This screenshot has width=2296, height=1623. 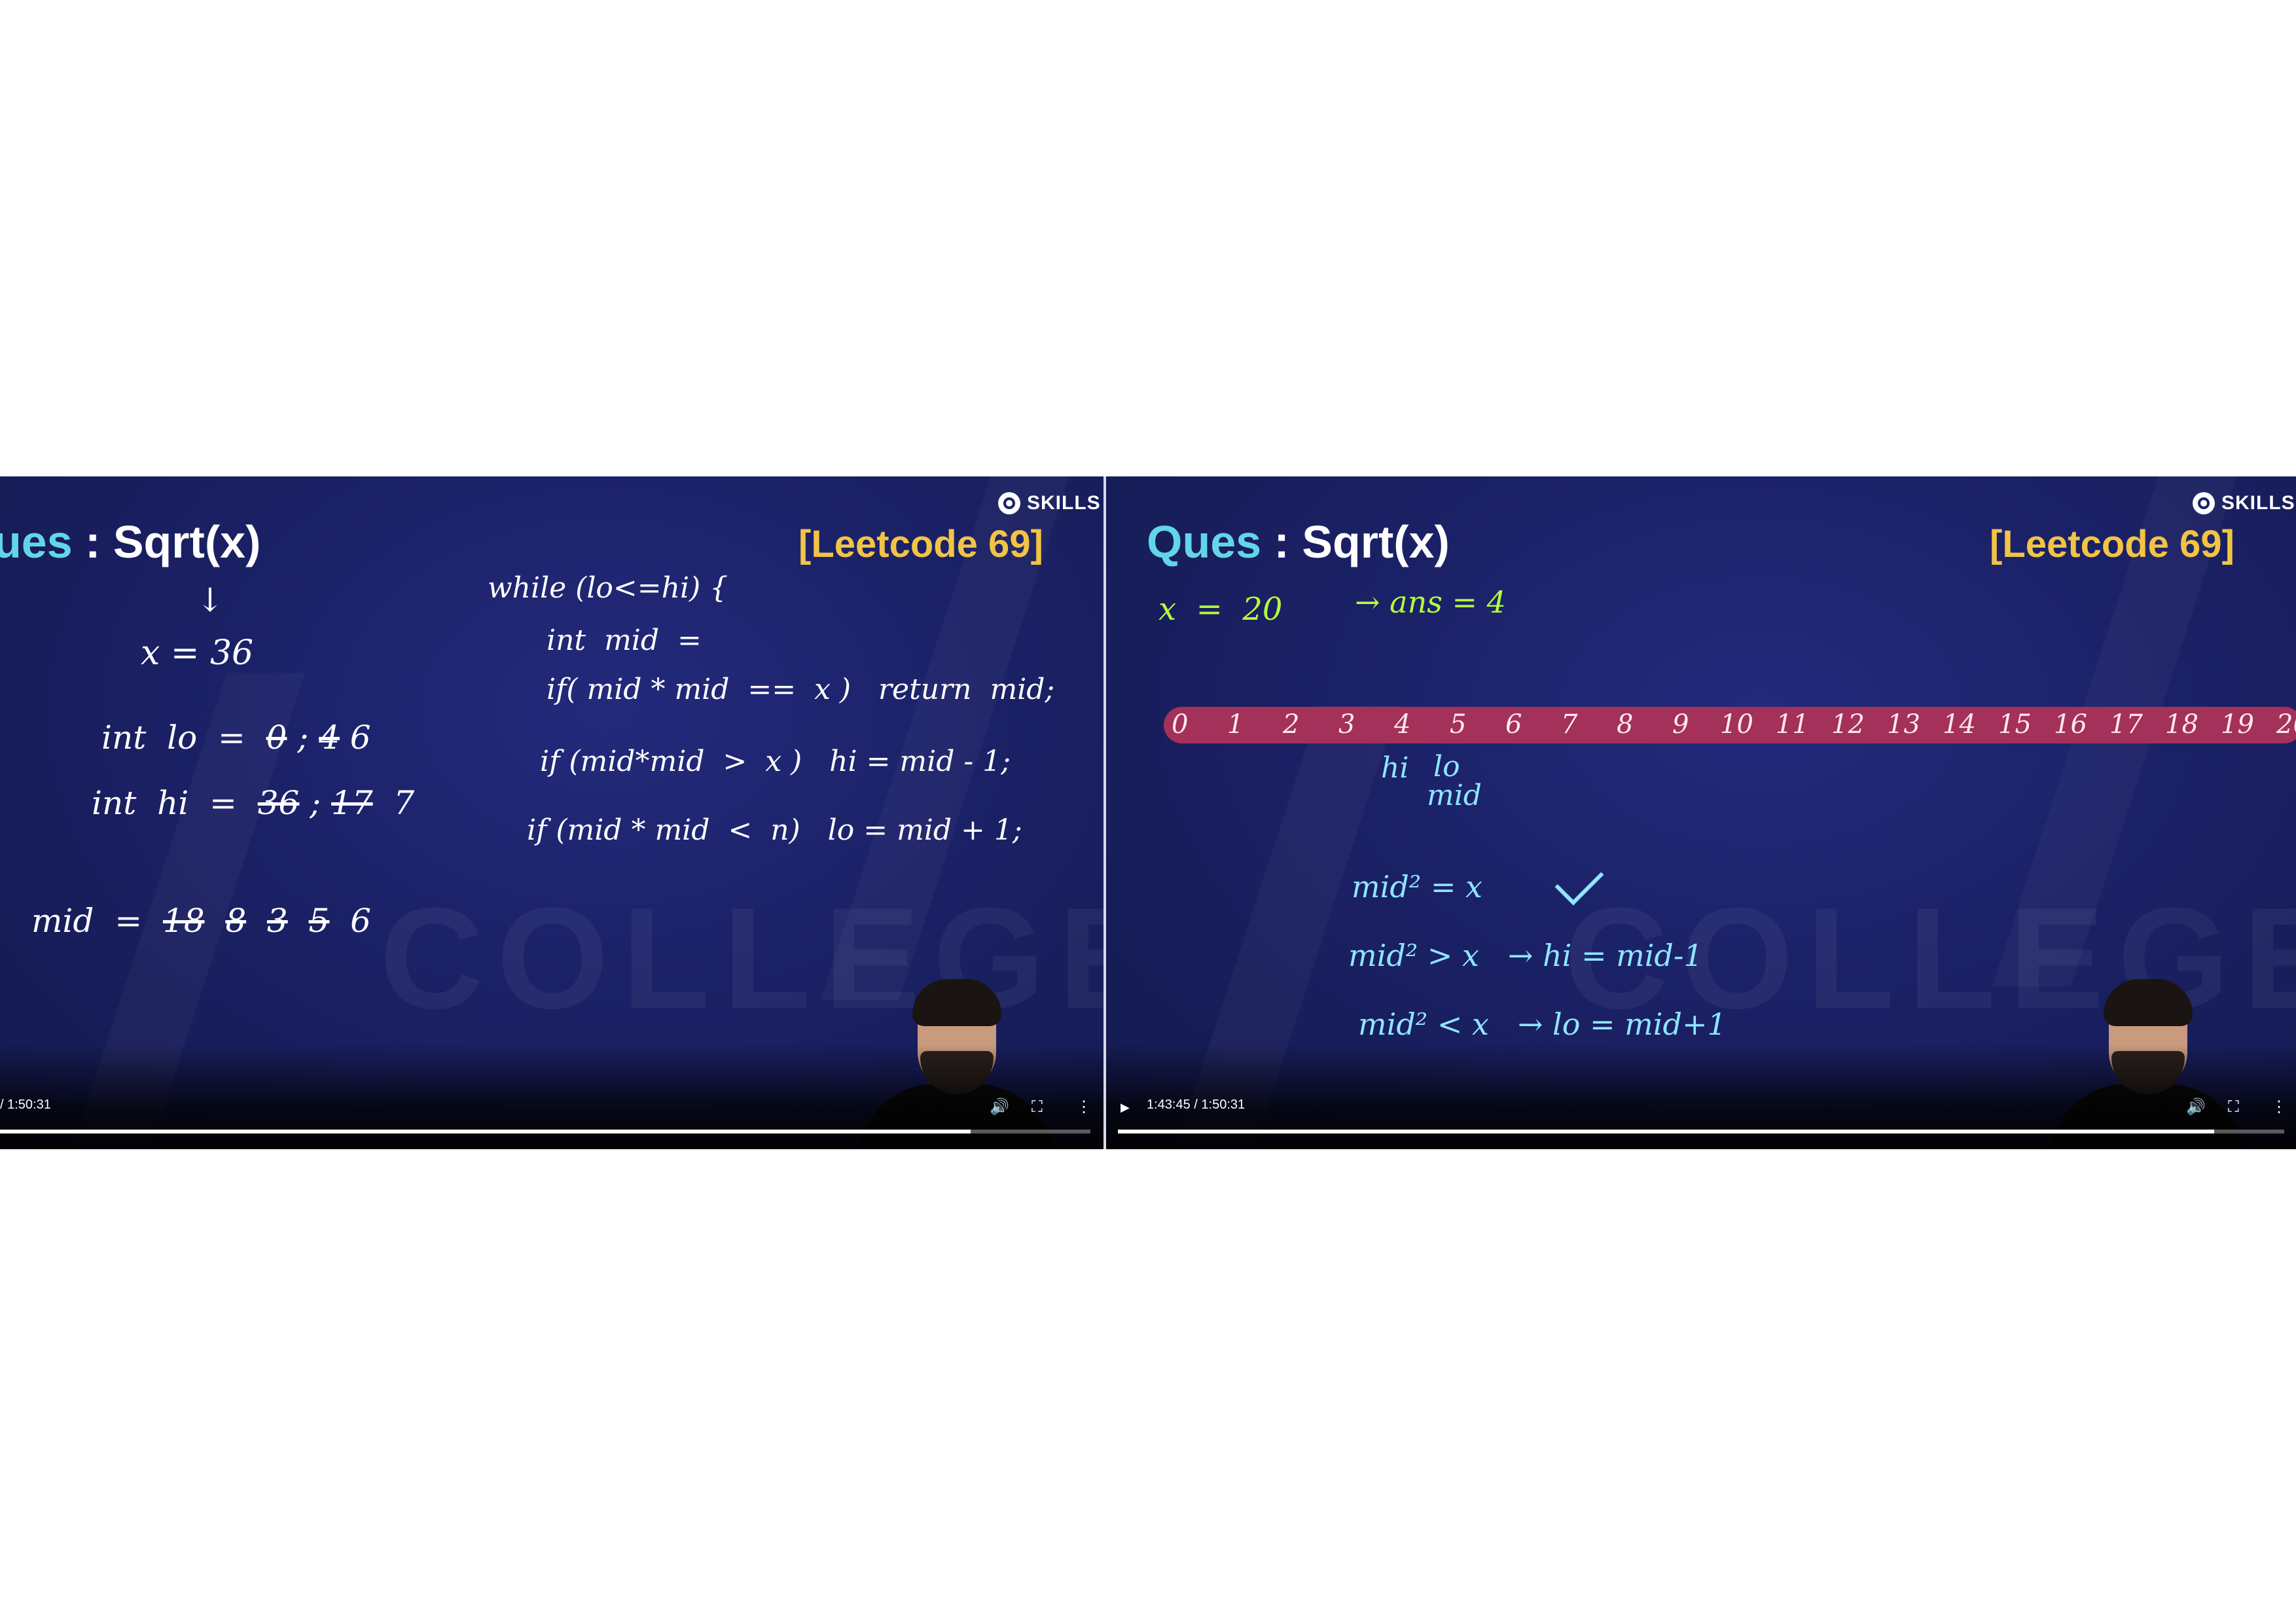 I want to click on rule-greater: mid² > x → hi = mid-1, so click(x=1525, y=955).